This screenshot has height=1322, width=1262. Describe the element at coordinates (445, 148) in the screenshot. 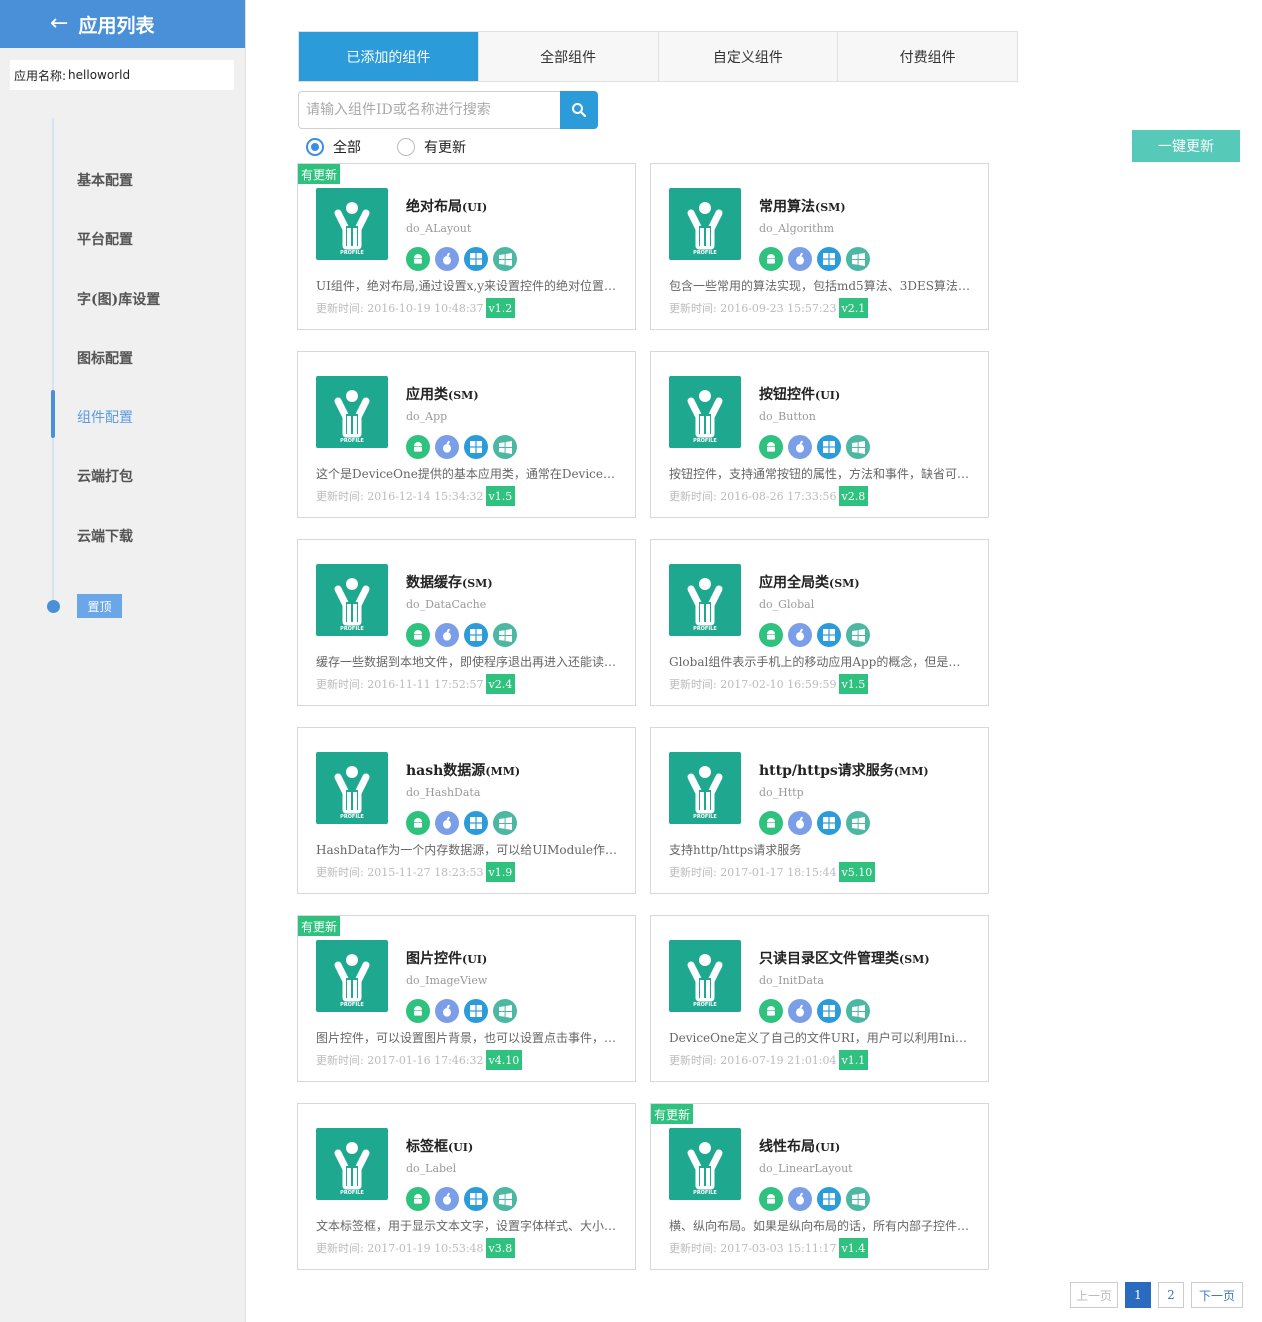

I see `filter-radio-label: 有更新` at that location.